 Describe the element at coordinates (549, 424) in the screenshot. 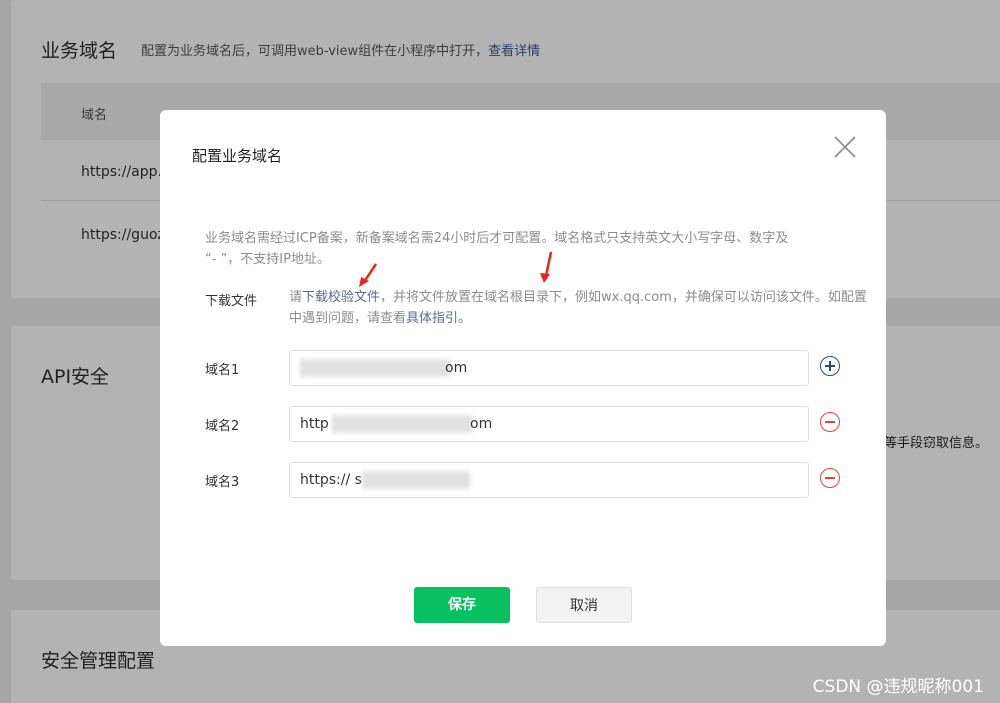

I see `domain-2-input: http om` at that location.